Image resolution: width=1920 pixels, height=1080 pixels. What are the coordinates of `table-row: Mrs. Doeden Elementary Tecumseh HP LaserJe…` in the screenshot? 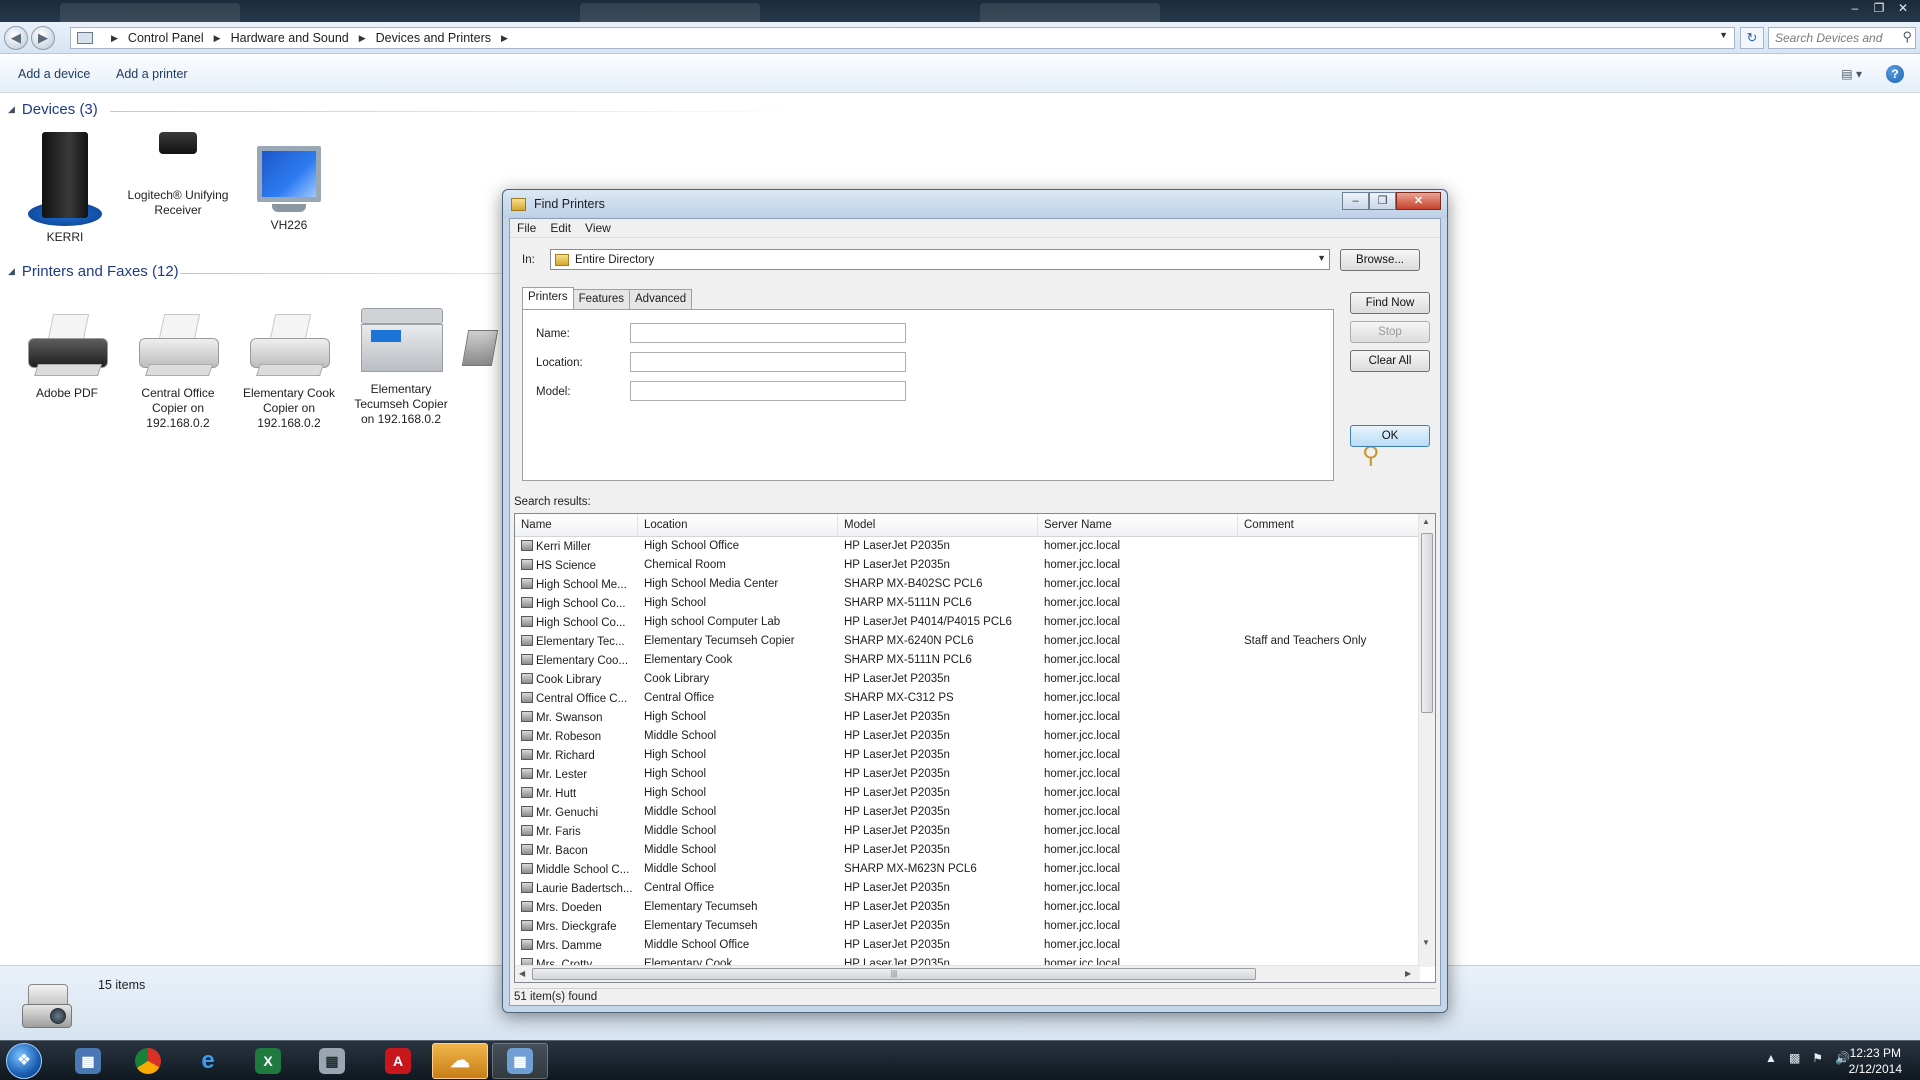 It's located at (967, 908).